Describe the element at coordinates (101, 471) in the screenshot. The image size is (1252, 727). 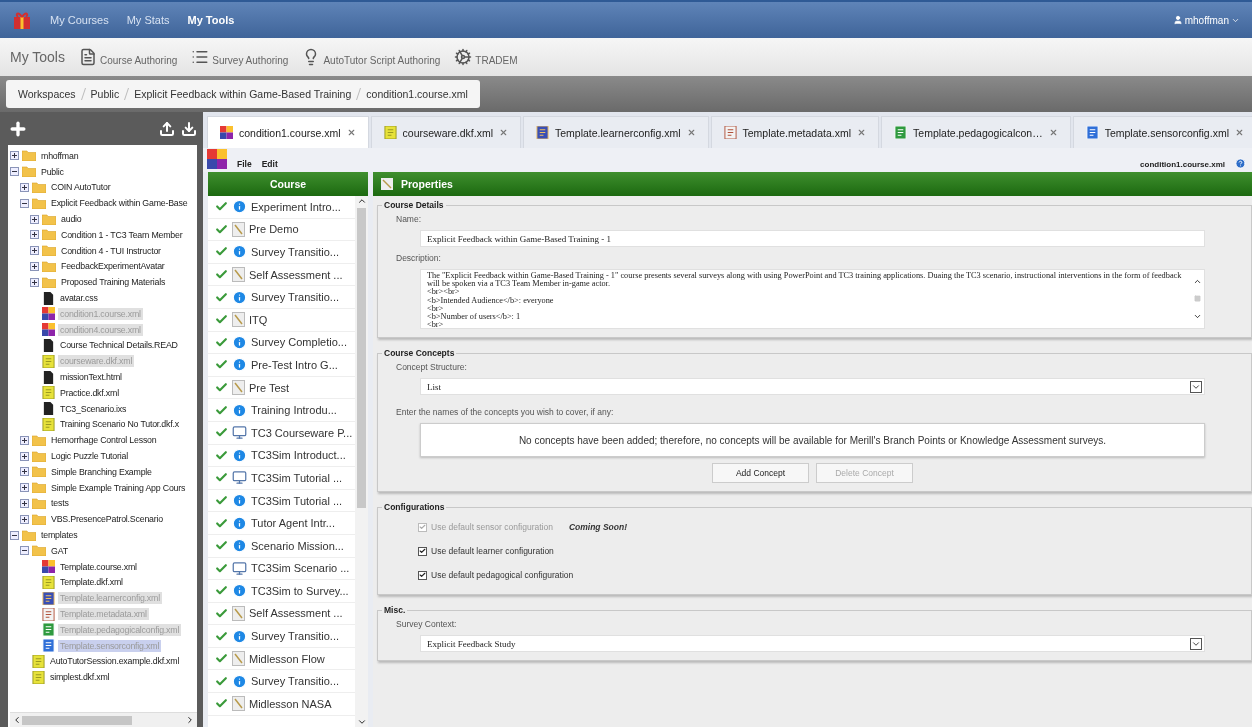
I see `folder-name: Simple Branching Example` at that location.